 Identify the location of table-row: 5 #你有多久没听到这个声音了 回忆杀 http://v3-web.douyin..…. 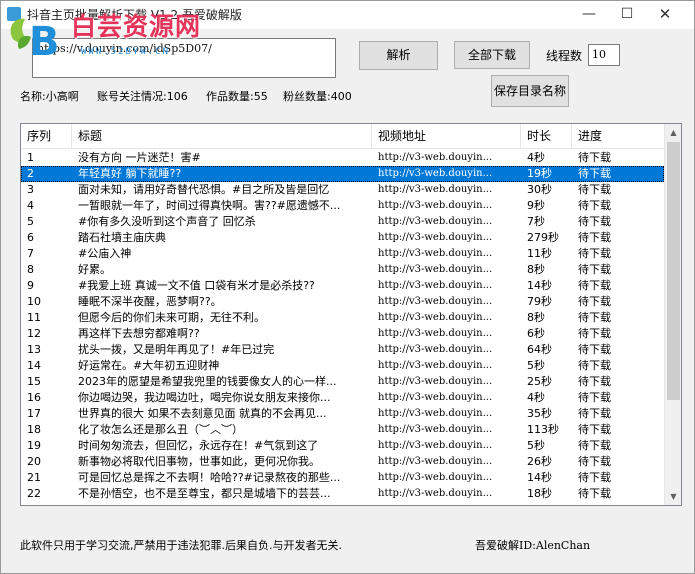
(342, 222).